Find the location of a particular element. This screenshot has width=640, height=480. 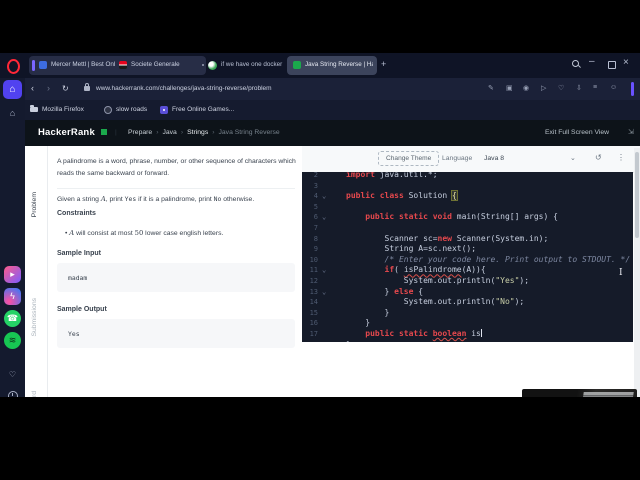

breadcrumb-java: Java is located at coordinates (169, 132).